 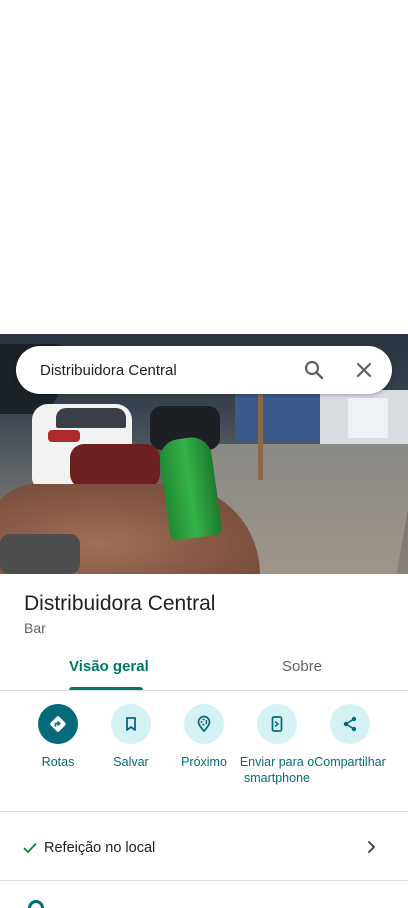 I want to click on share-button: Compartilhar, so click(x=350, y=737).